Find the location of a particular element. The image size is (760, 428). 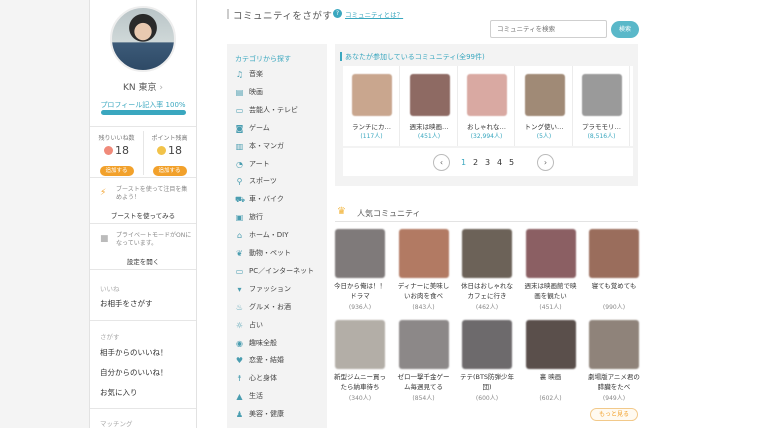

likes-to-link: 自分からのいいね！ is located at coordinates (134, 372).